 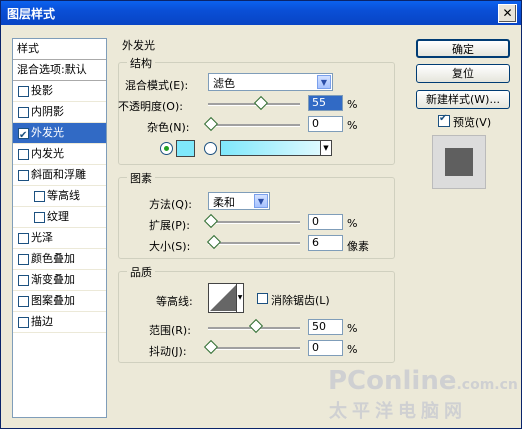 What do you see at coordinates (254, 222) in the screenshot?
I see `spread-slider-track` at bounding box center [254, 222].